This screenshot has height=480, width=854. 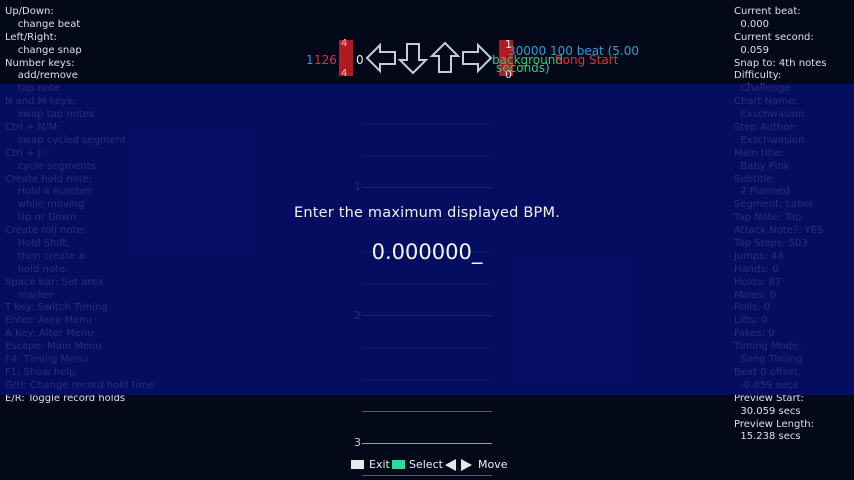 What do you see at coordinates (450, 465) in the screenshot?
I see `left-key-icon` at bounding box center [450, 465].